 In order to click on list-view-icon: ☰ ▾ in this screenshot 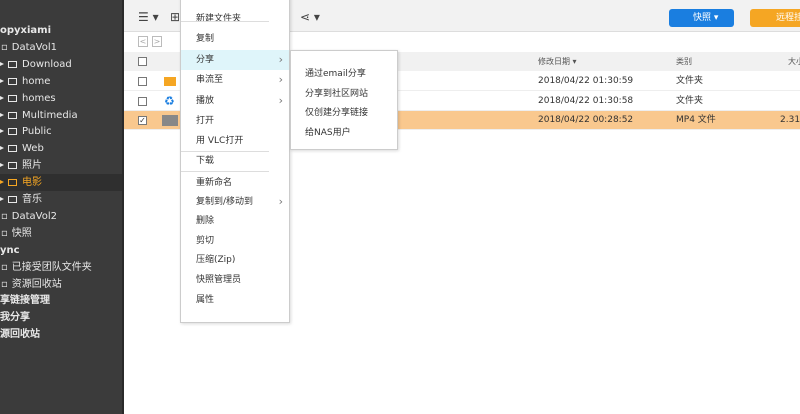, I will do `click(148, 17)`.